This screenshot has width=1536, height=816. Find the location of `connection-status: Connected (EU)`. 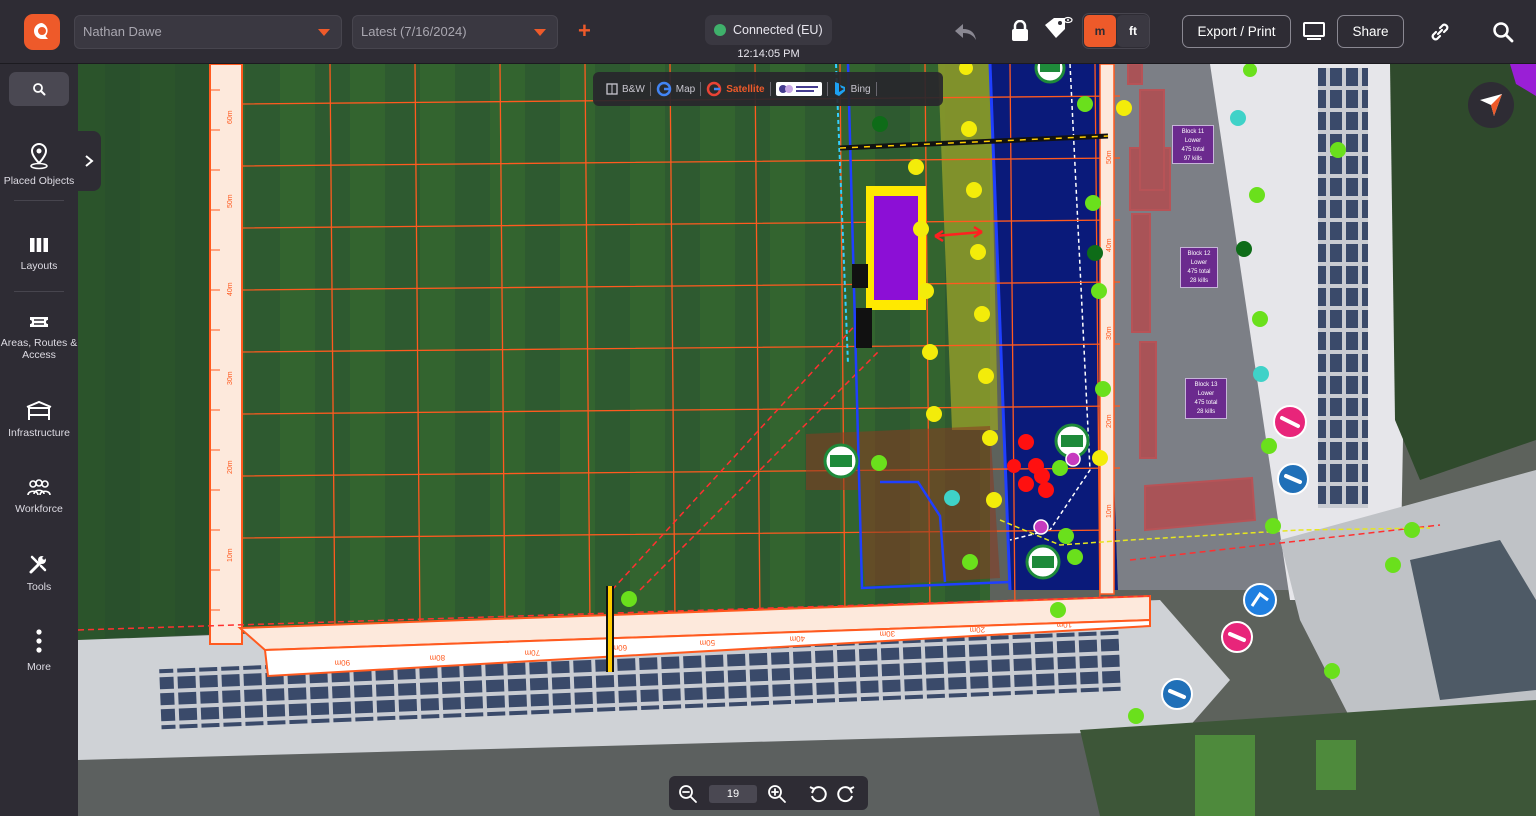

connection-status: Connected (EU) is located at coordinates (768, 30).